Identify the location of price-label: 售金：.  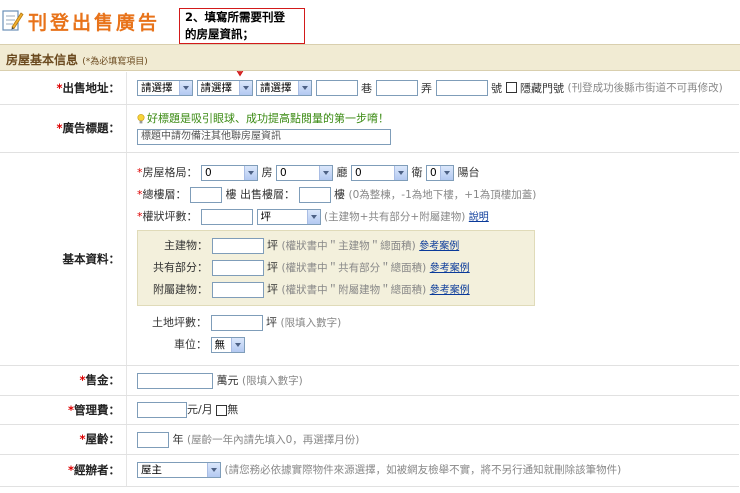
(103, 380).